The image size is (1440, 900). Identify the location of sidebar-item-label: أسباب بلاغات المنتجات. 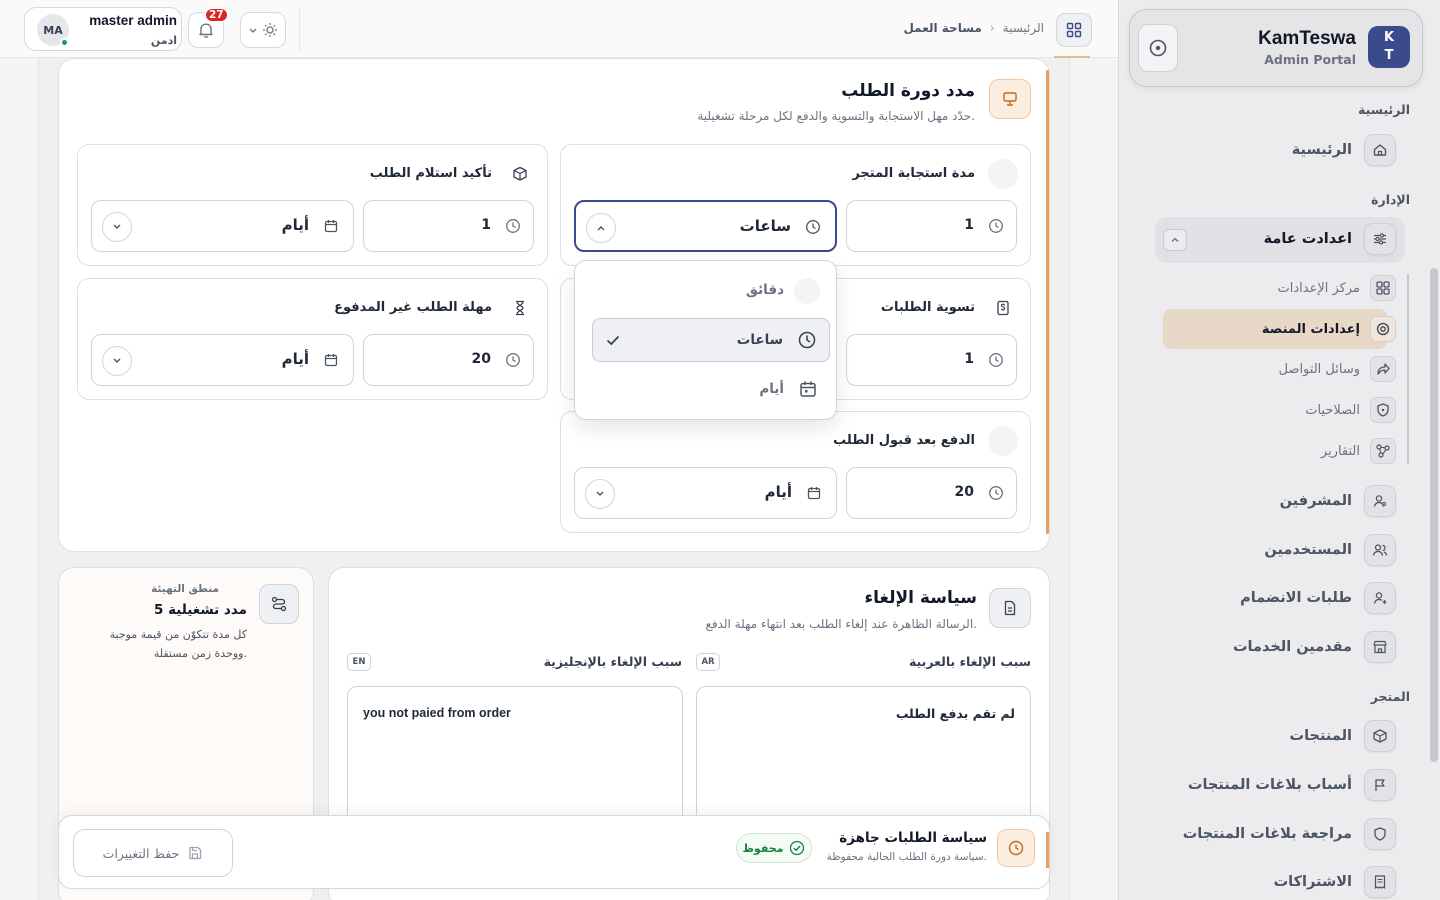
(1269, 785).